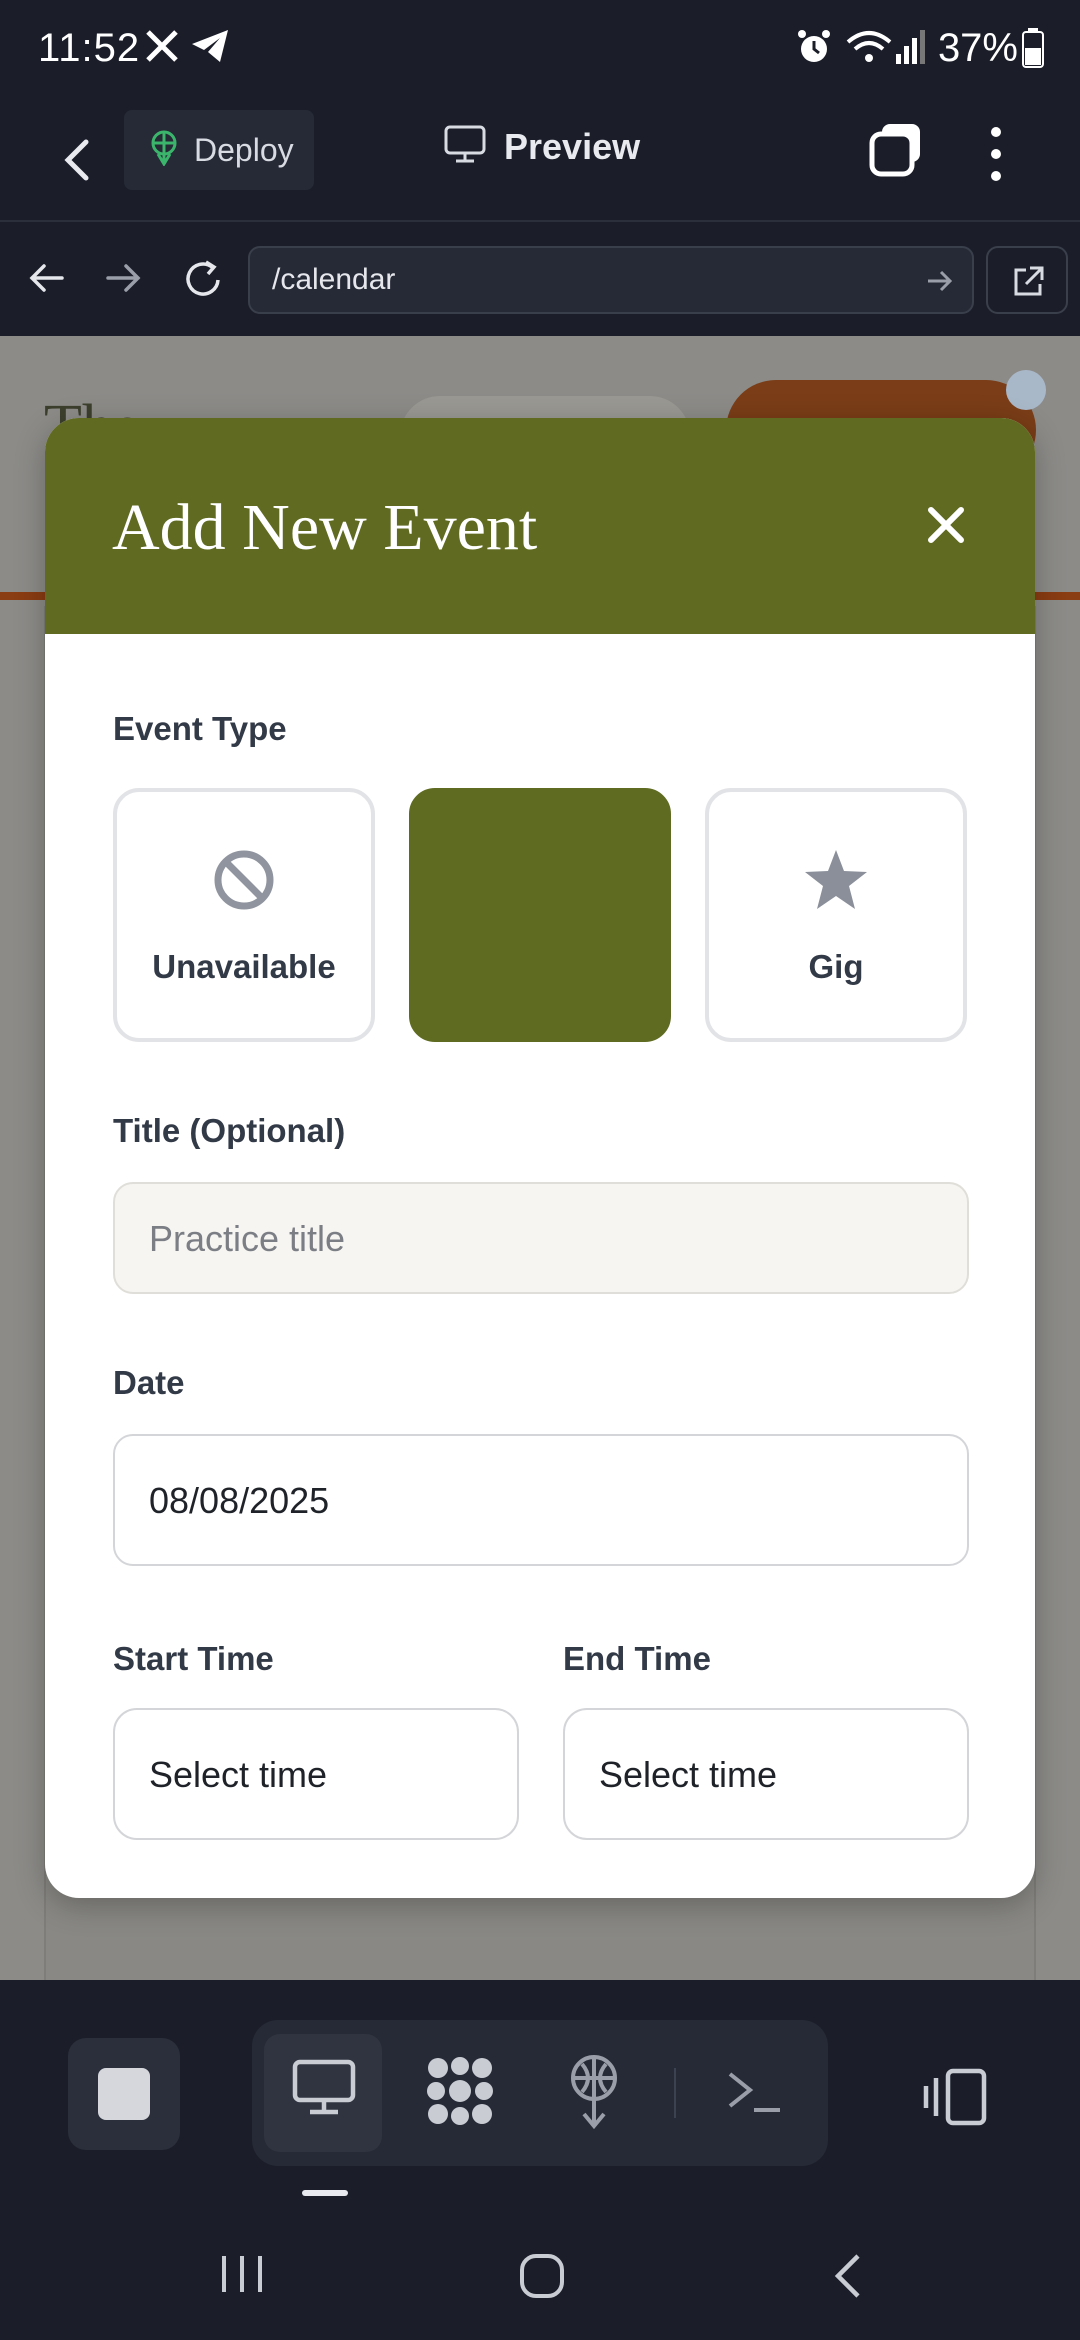 The image size is (1080, 2340). I want to click on tool-desktop-button, so click(323, 2093).